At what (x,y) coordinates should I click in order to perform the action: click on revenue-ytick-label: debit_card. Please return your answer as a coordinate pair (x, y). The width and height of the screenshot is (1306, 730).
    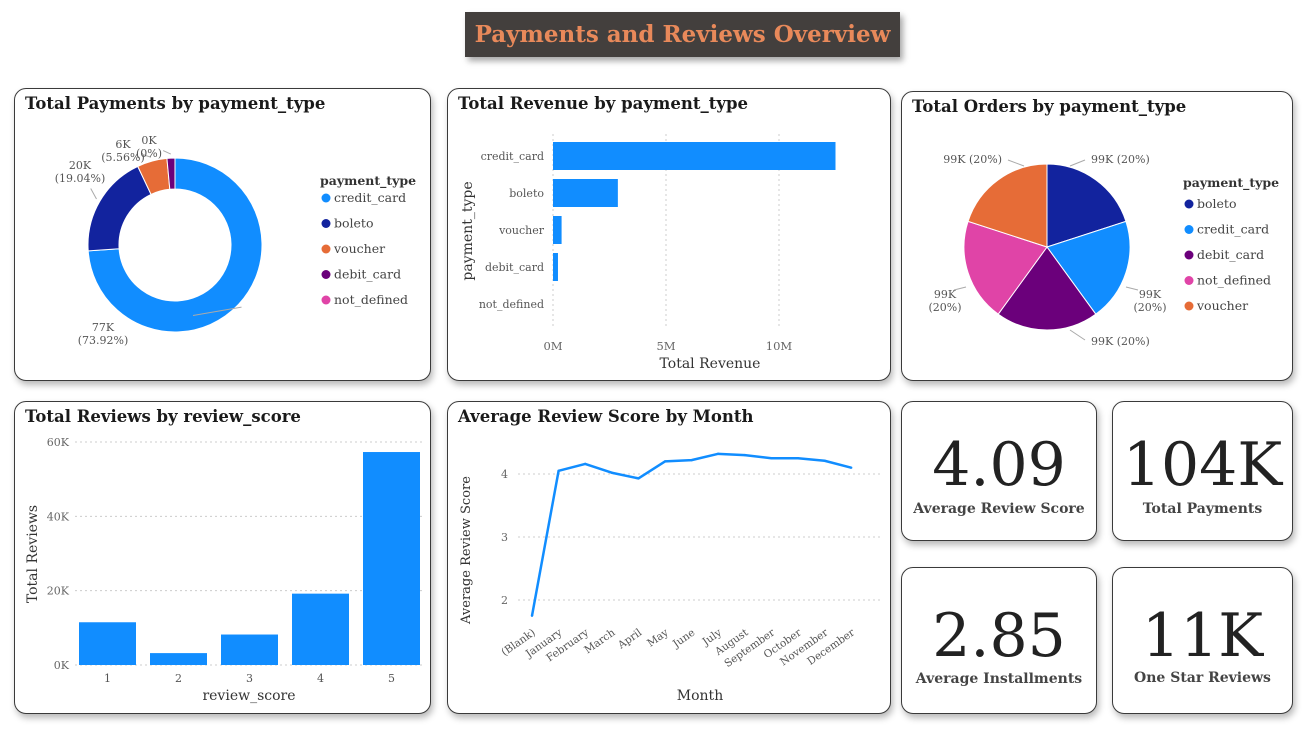
    Looking at the image, I should click on (514, 267).